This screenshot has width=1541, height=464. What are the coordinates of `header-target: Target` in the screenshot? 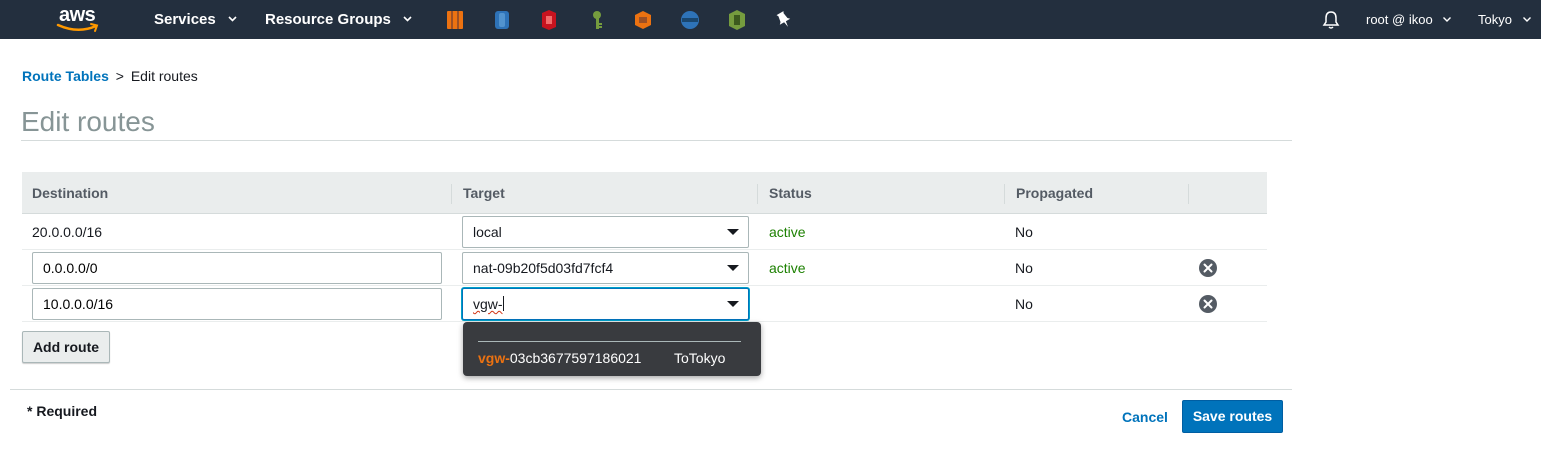 It's located at (484, 193).